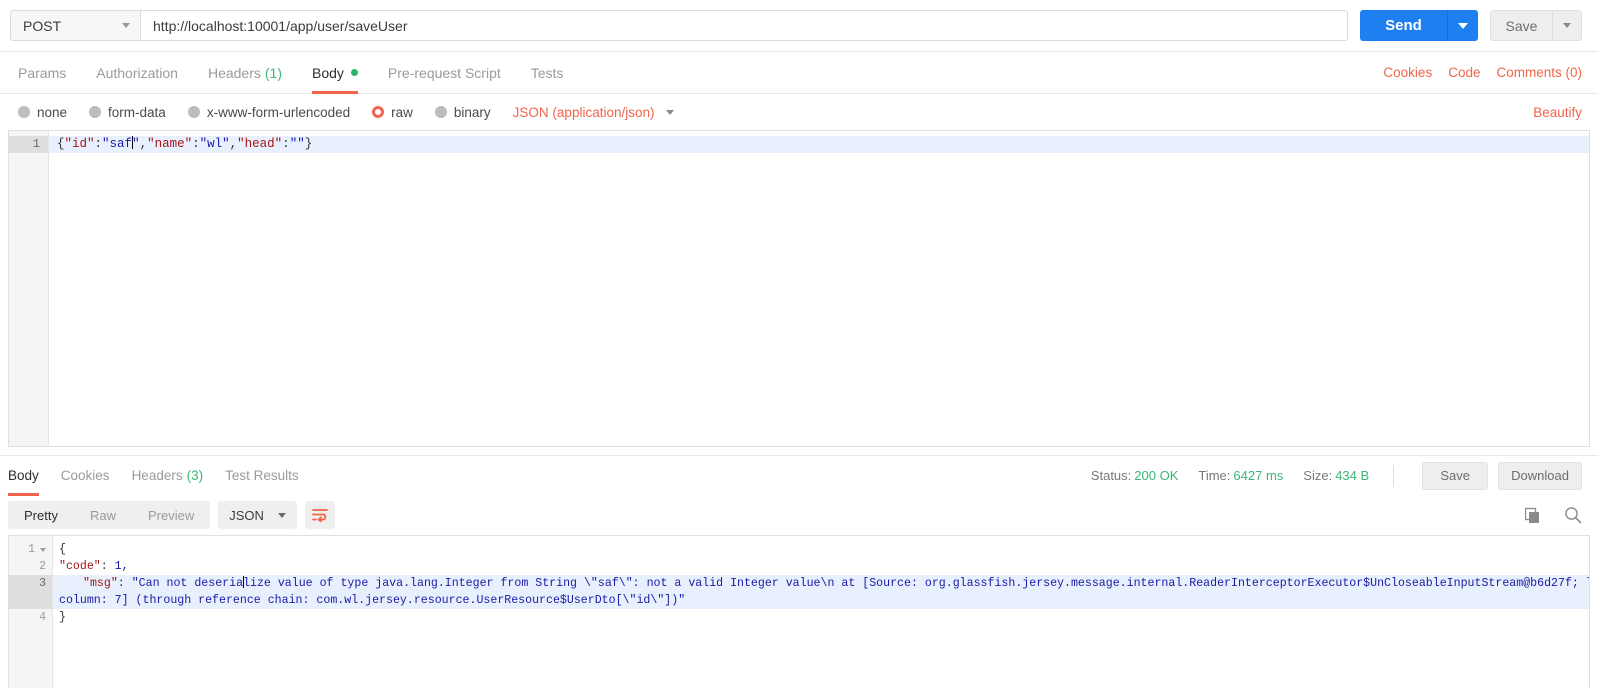 The height and width of the screenshot is (697, 1598). Describe the element at coordinates (137, 112) in the screenshot. I see `body-type-label: form-data` at that location.